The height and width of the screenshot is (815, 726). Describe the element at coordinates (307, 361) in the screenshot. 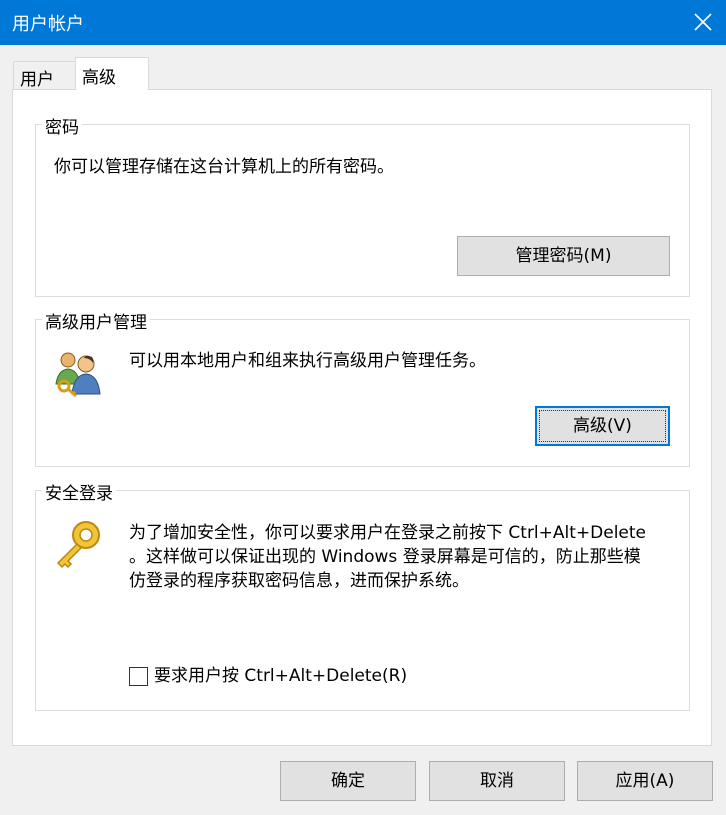

I see `advanced-description: 可以用本地用户和组来执行高级用户管理任务。` at that location.